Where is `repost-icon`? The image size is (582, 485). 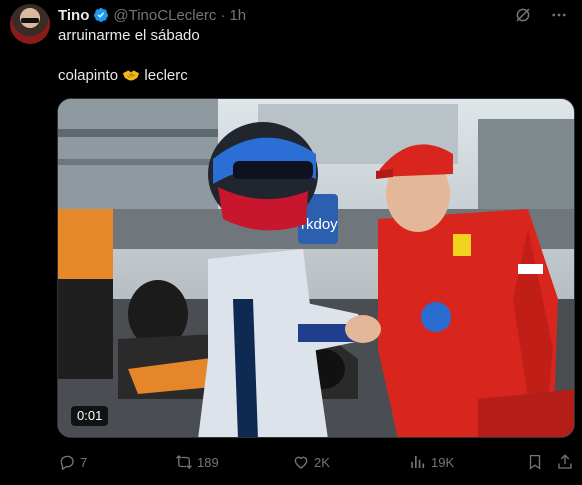
repost-icon is located at coordinates (184, 462).